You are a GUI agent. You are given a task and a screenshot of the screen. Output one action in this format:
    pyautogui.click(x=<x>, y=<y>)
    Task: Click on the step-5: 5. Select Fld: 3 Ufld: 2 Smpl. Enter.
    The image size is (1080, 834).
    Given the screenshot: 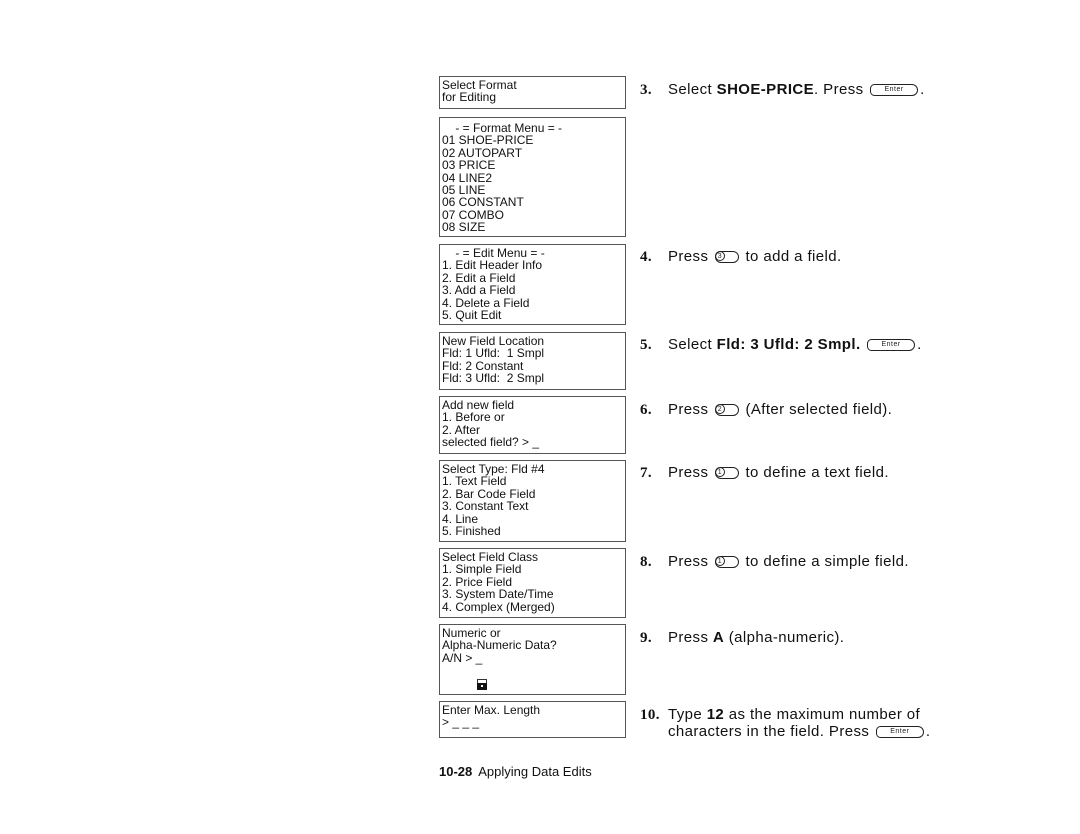 What is the action you would take?
    pyautogui.click(x=781, y=345)
    